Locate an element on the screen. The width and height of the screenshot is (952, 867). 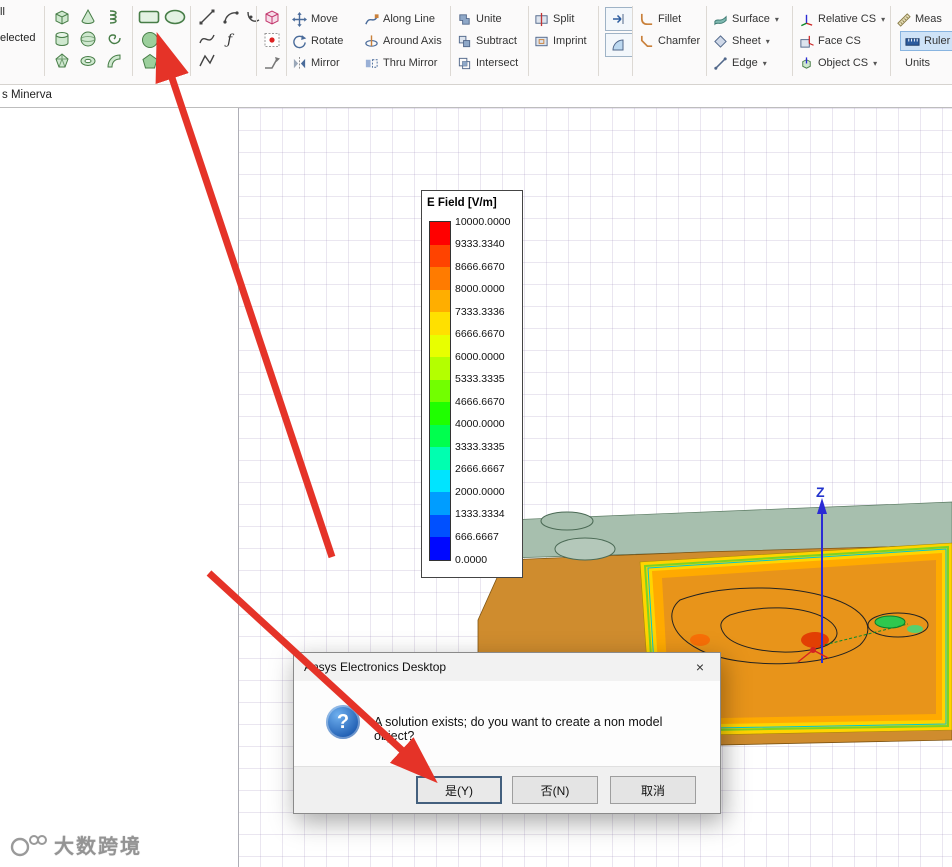
cancel-button: 取消 is located at coordinates (653, 790).